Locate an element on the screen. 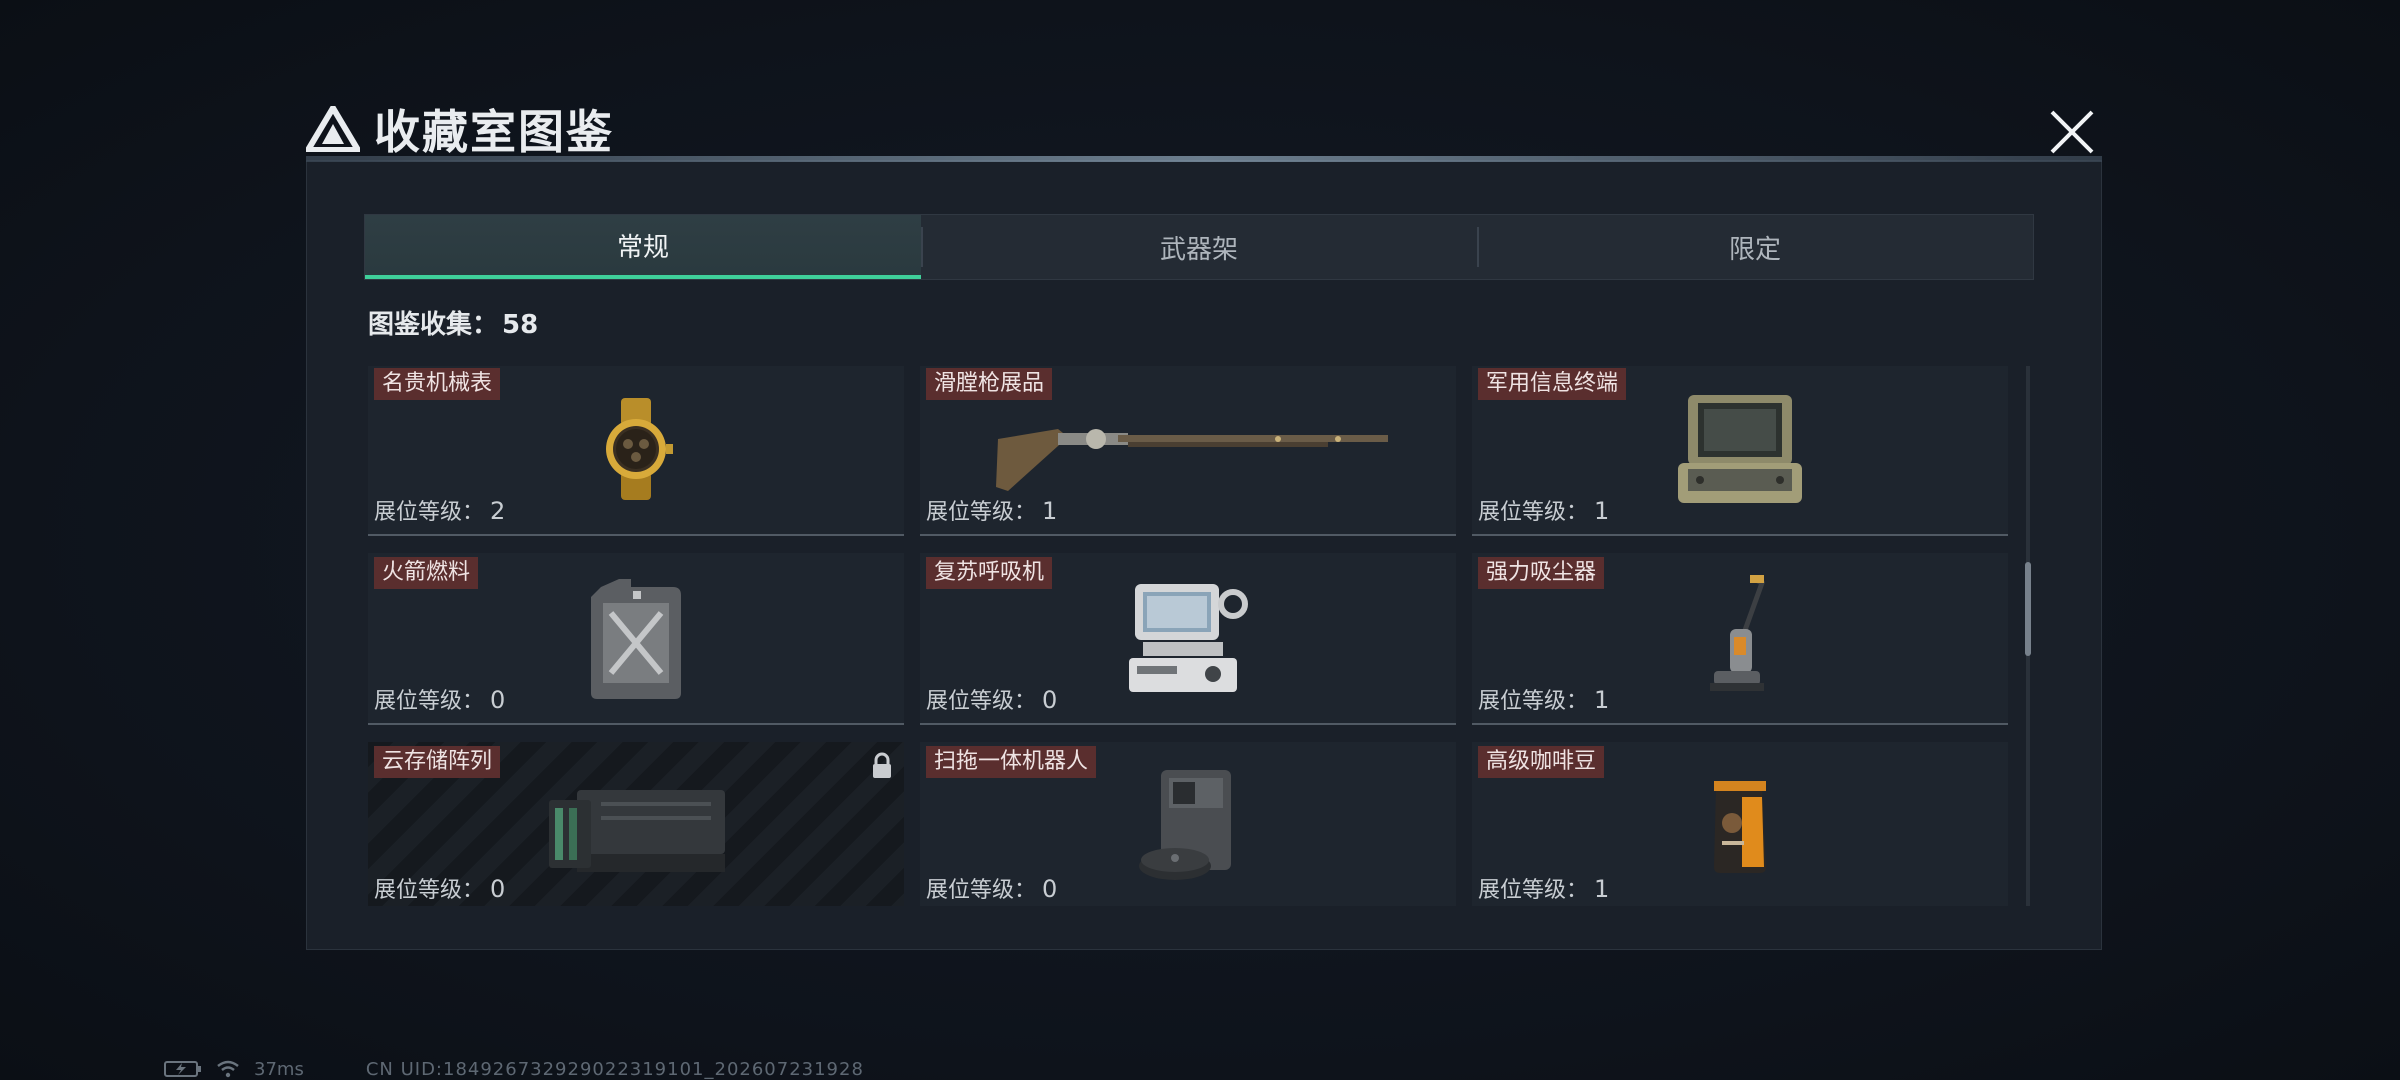  item-card: 强力吸尘器 展位等级： 1 is located at coordinates (1740, 639).